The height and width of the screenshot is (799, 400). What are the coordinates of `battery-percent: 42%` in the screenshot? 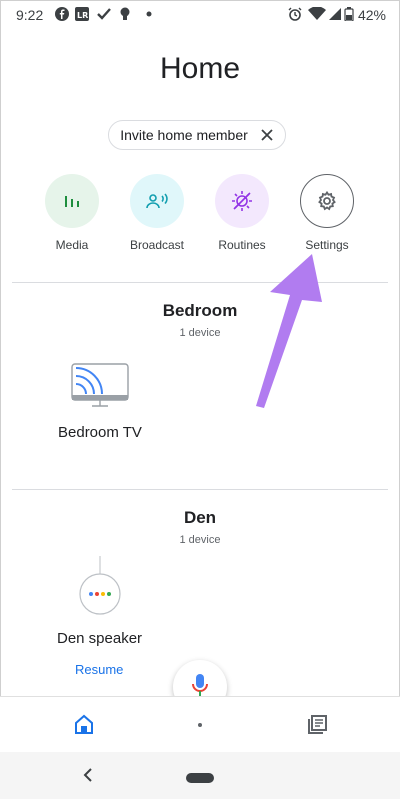 It's located at (371, 15).